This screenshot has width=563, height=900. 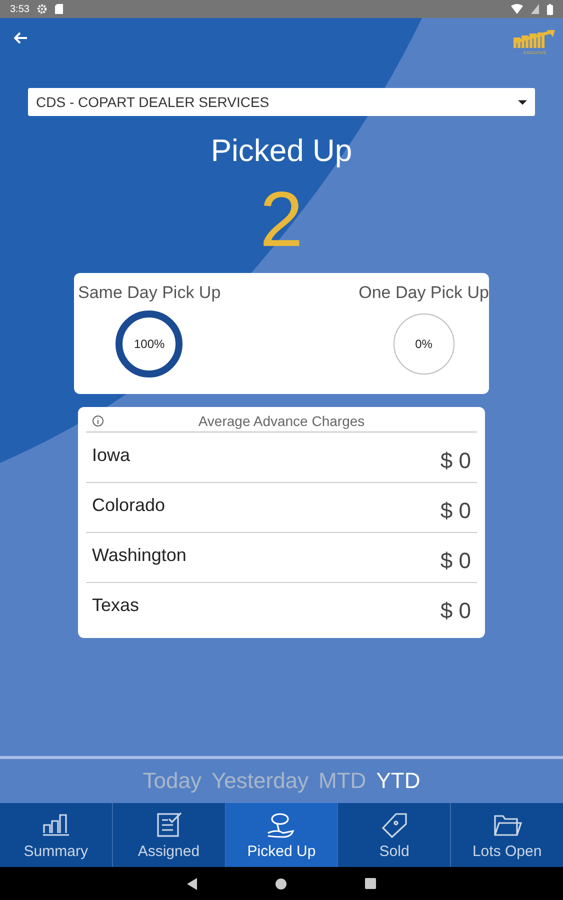 I want to click on sd-card-icon, so click(x=59, y=9).